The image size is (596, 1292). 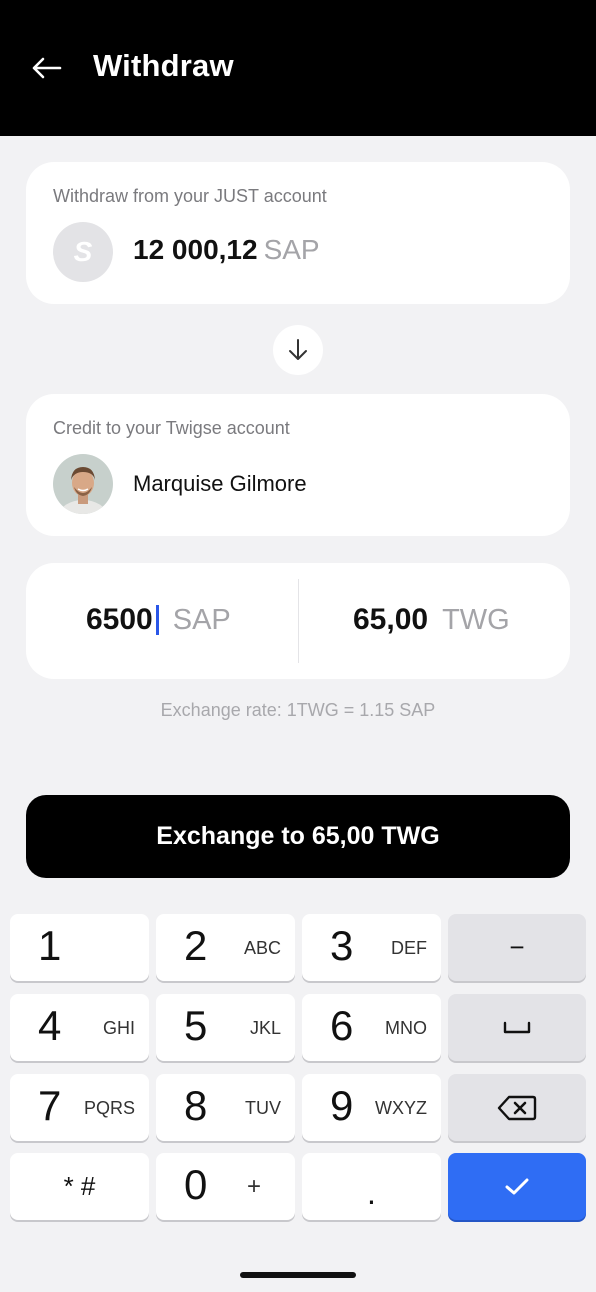 I want to click on send-amount-input: 6500 SAP, so click(x=158, y=620).